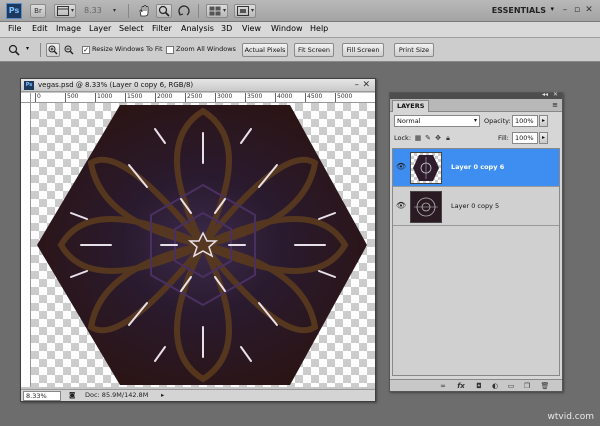 Image resolution: width=600 pixels, height=426 pixels. What do you see at coordinates (319, 28) in the screenshot?
I see `menu-help: Help` at bounding box center [319, 28].